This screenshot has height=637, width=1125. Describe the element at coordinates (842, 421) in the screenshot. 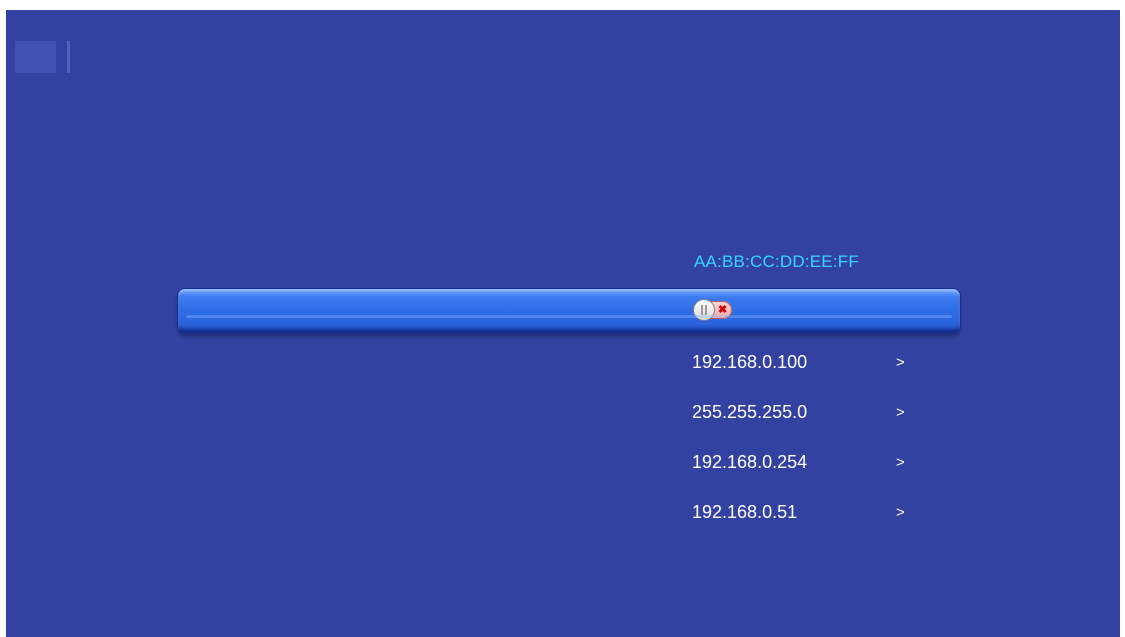

I see `subnet-mask-row: 255.255.255.0 >` at that location.